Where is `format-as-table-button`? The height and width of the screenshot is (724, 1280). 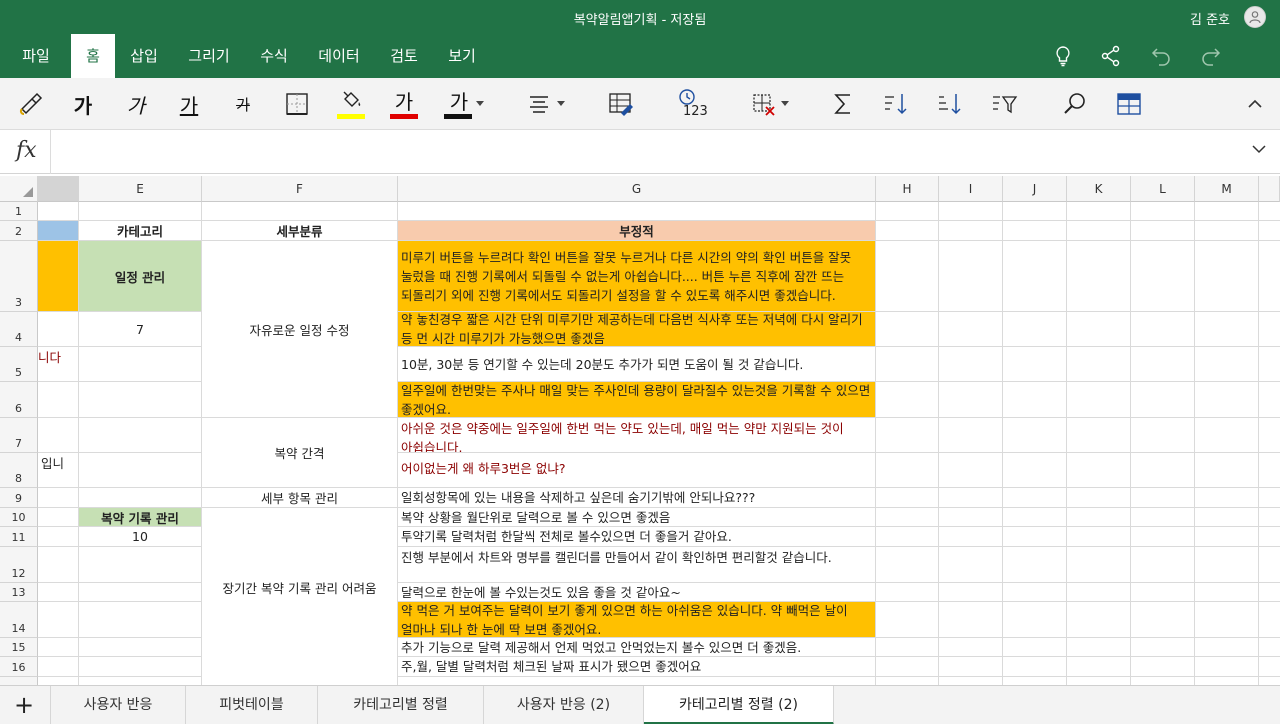
format-as-table-button is located at coordinates (1129, 104).